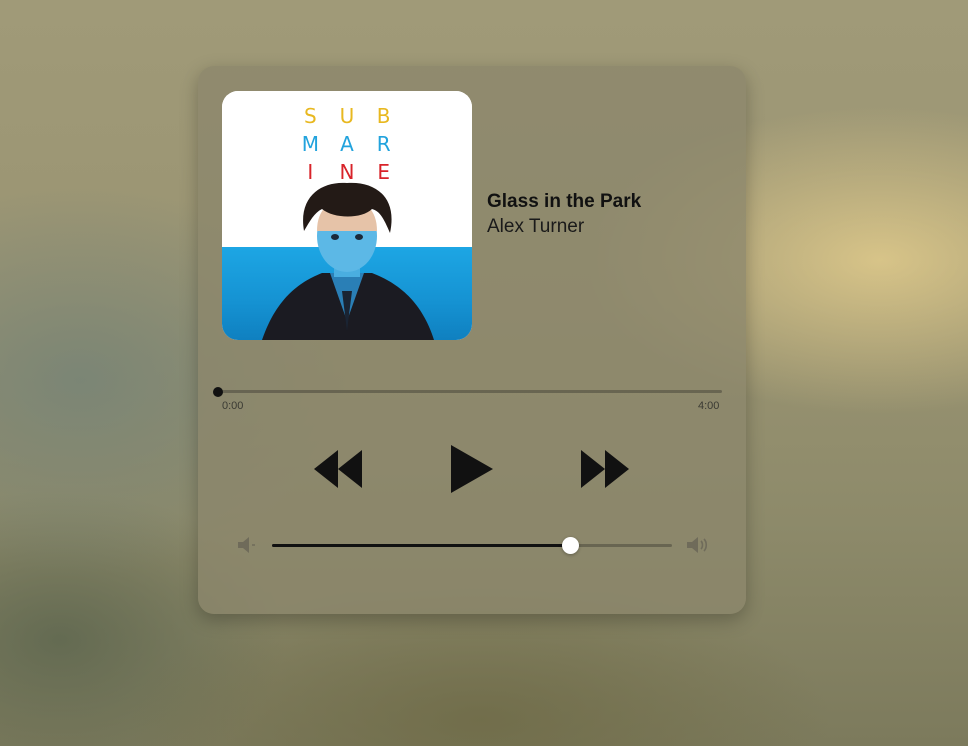  I want to click on track-artist: Alex Turner, so click(536, 226).